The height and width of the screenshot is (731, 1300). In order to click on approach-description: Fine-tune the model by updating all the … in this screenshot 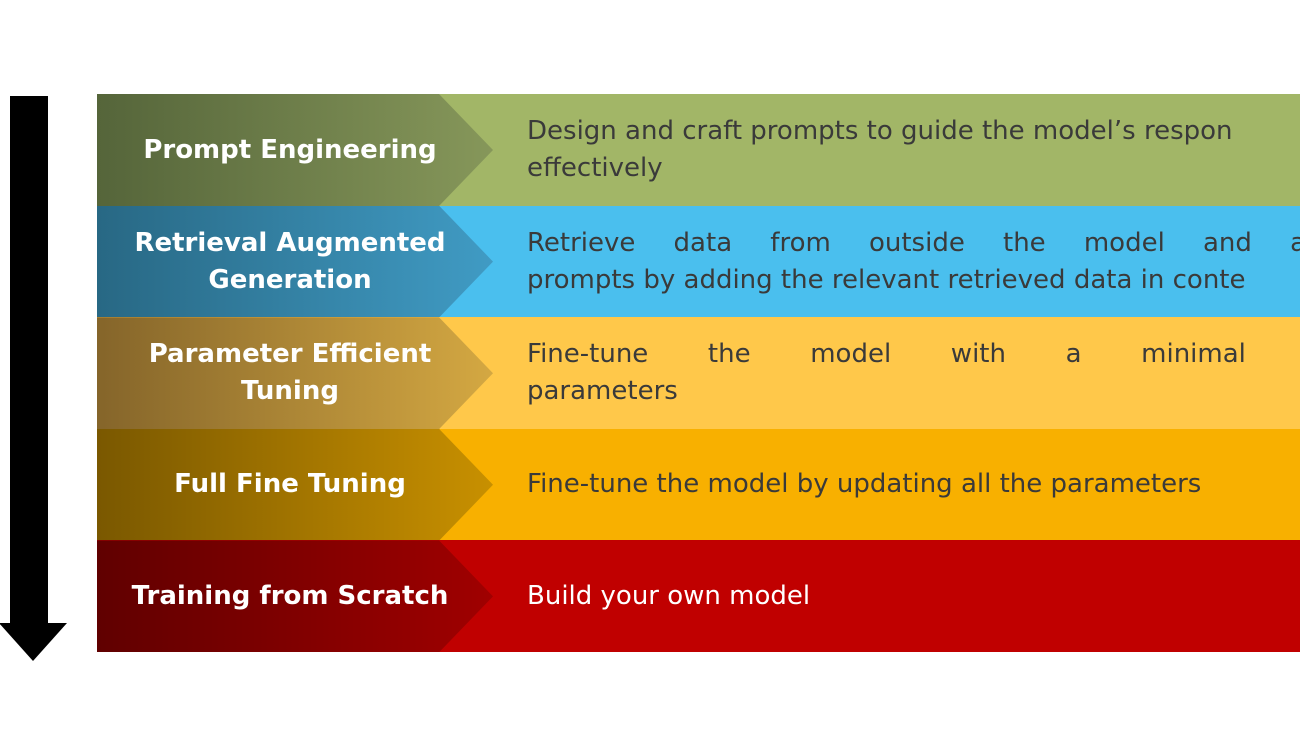, I will do `click(864, 485)`.